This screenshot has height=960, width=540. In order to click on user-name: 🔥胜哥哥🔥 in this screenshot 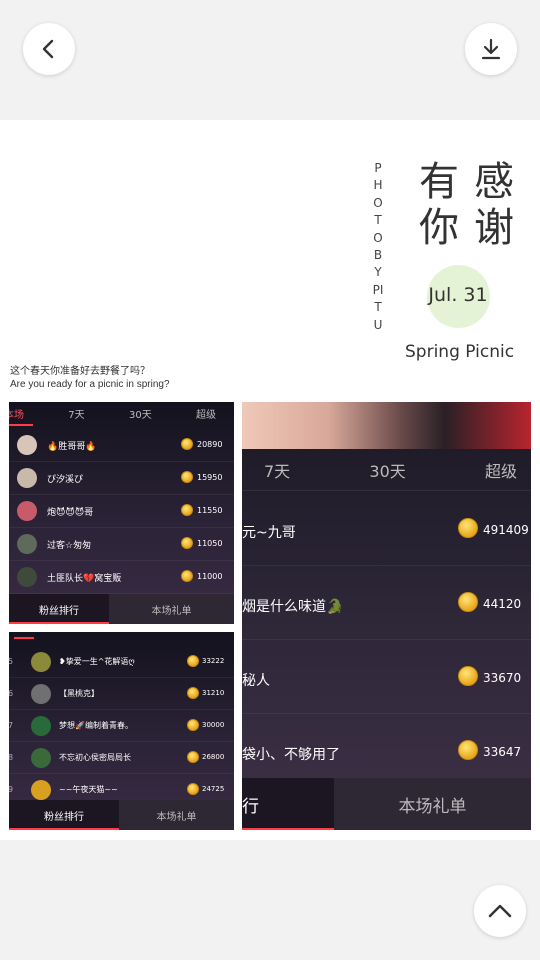, I will do `click(72, 447)`.